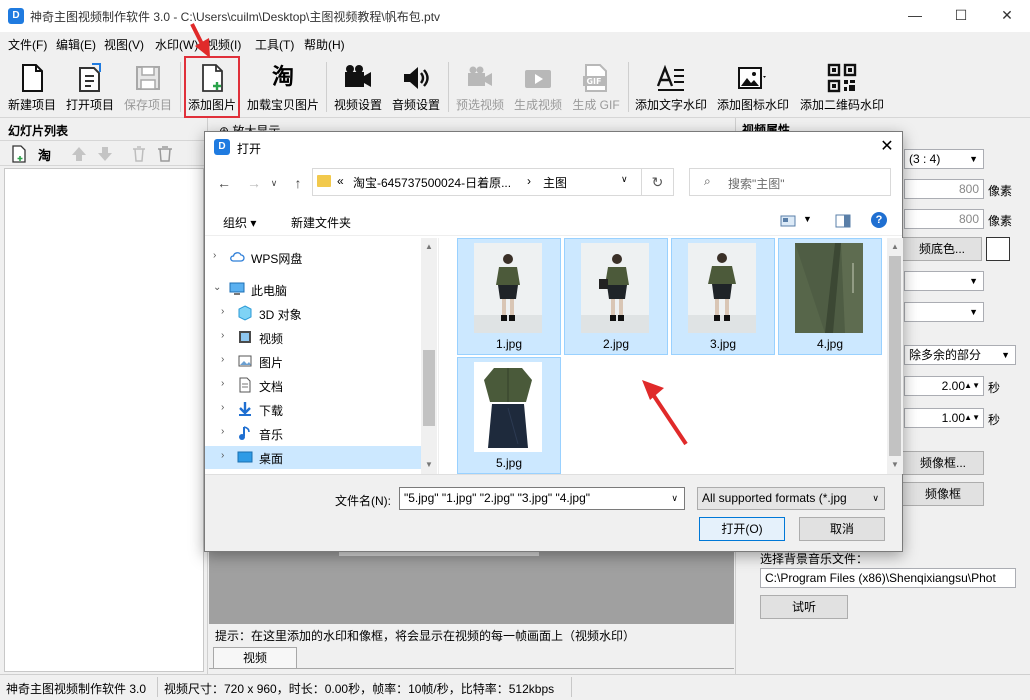  I want to click on tab-video: 视频, so click(255, 658).